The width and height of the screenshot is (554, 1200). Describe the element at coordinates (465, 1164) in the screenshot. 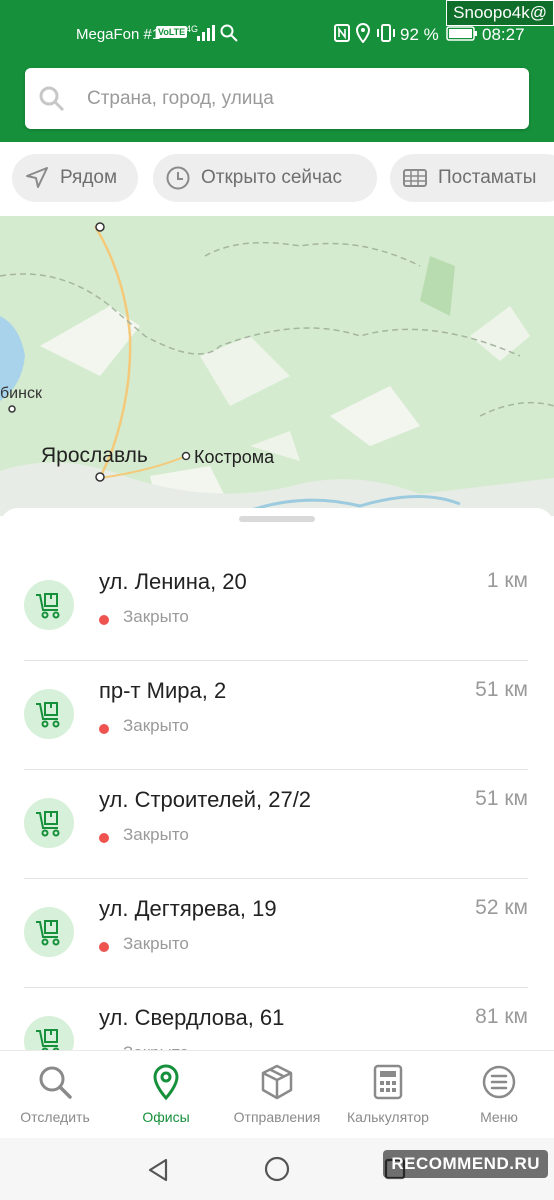

I see `watermark-recommend: RECOMMEND.RU` at that location.